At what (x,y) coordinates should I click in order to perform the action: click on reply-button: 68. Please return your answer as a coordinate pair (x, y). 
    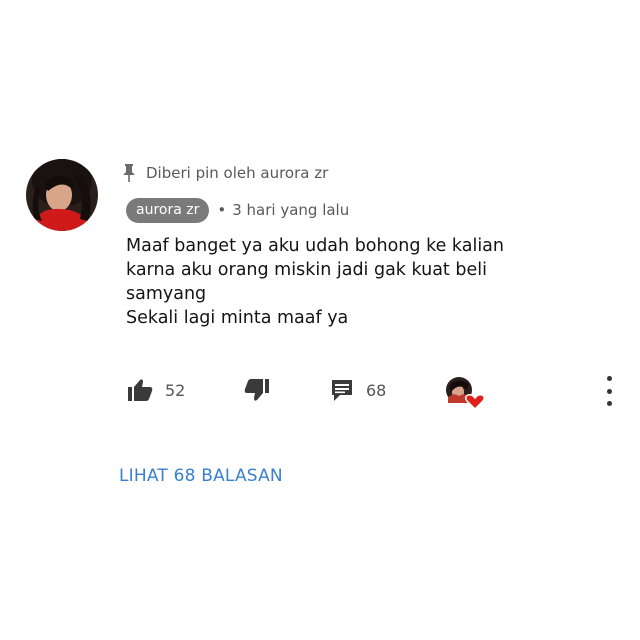
    Looking at the image, I should click on (358, 390).